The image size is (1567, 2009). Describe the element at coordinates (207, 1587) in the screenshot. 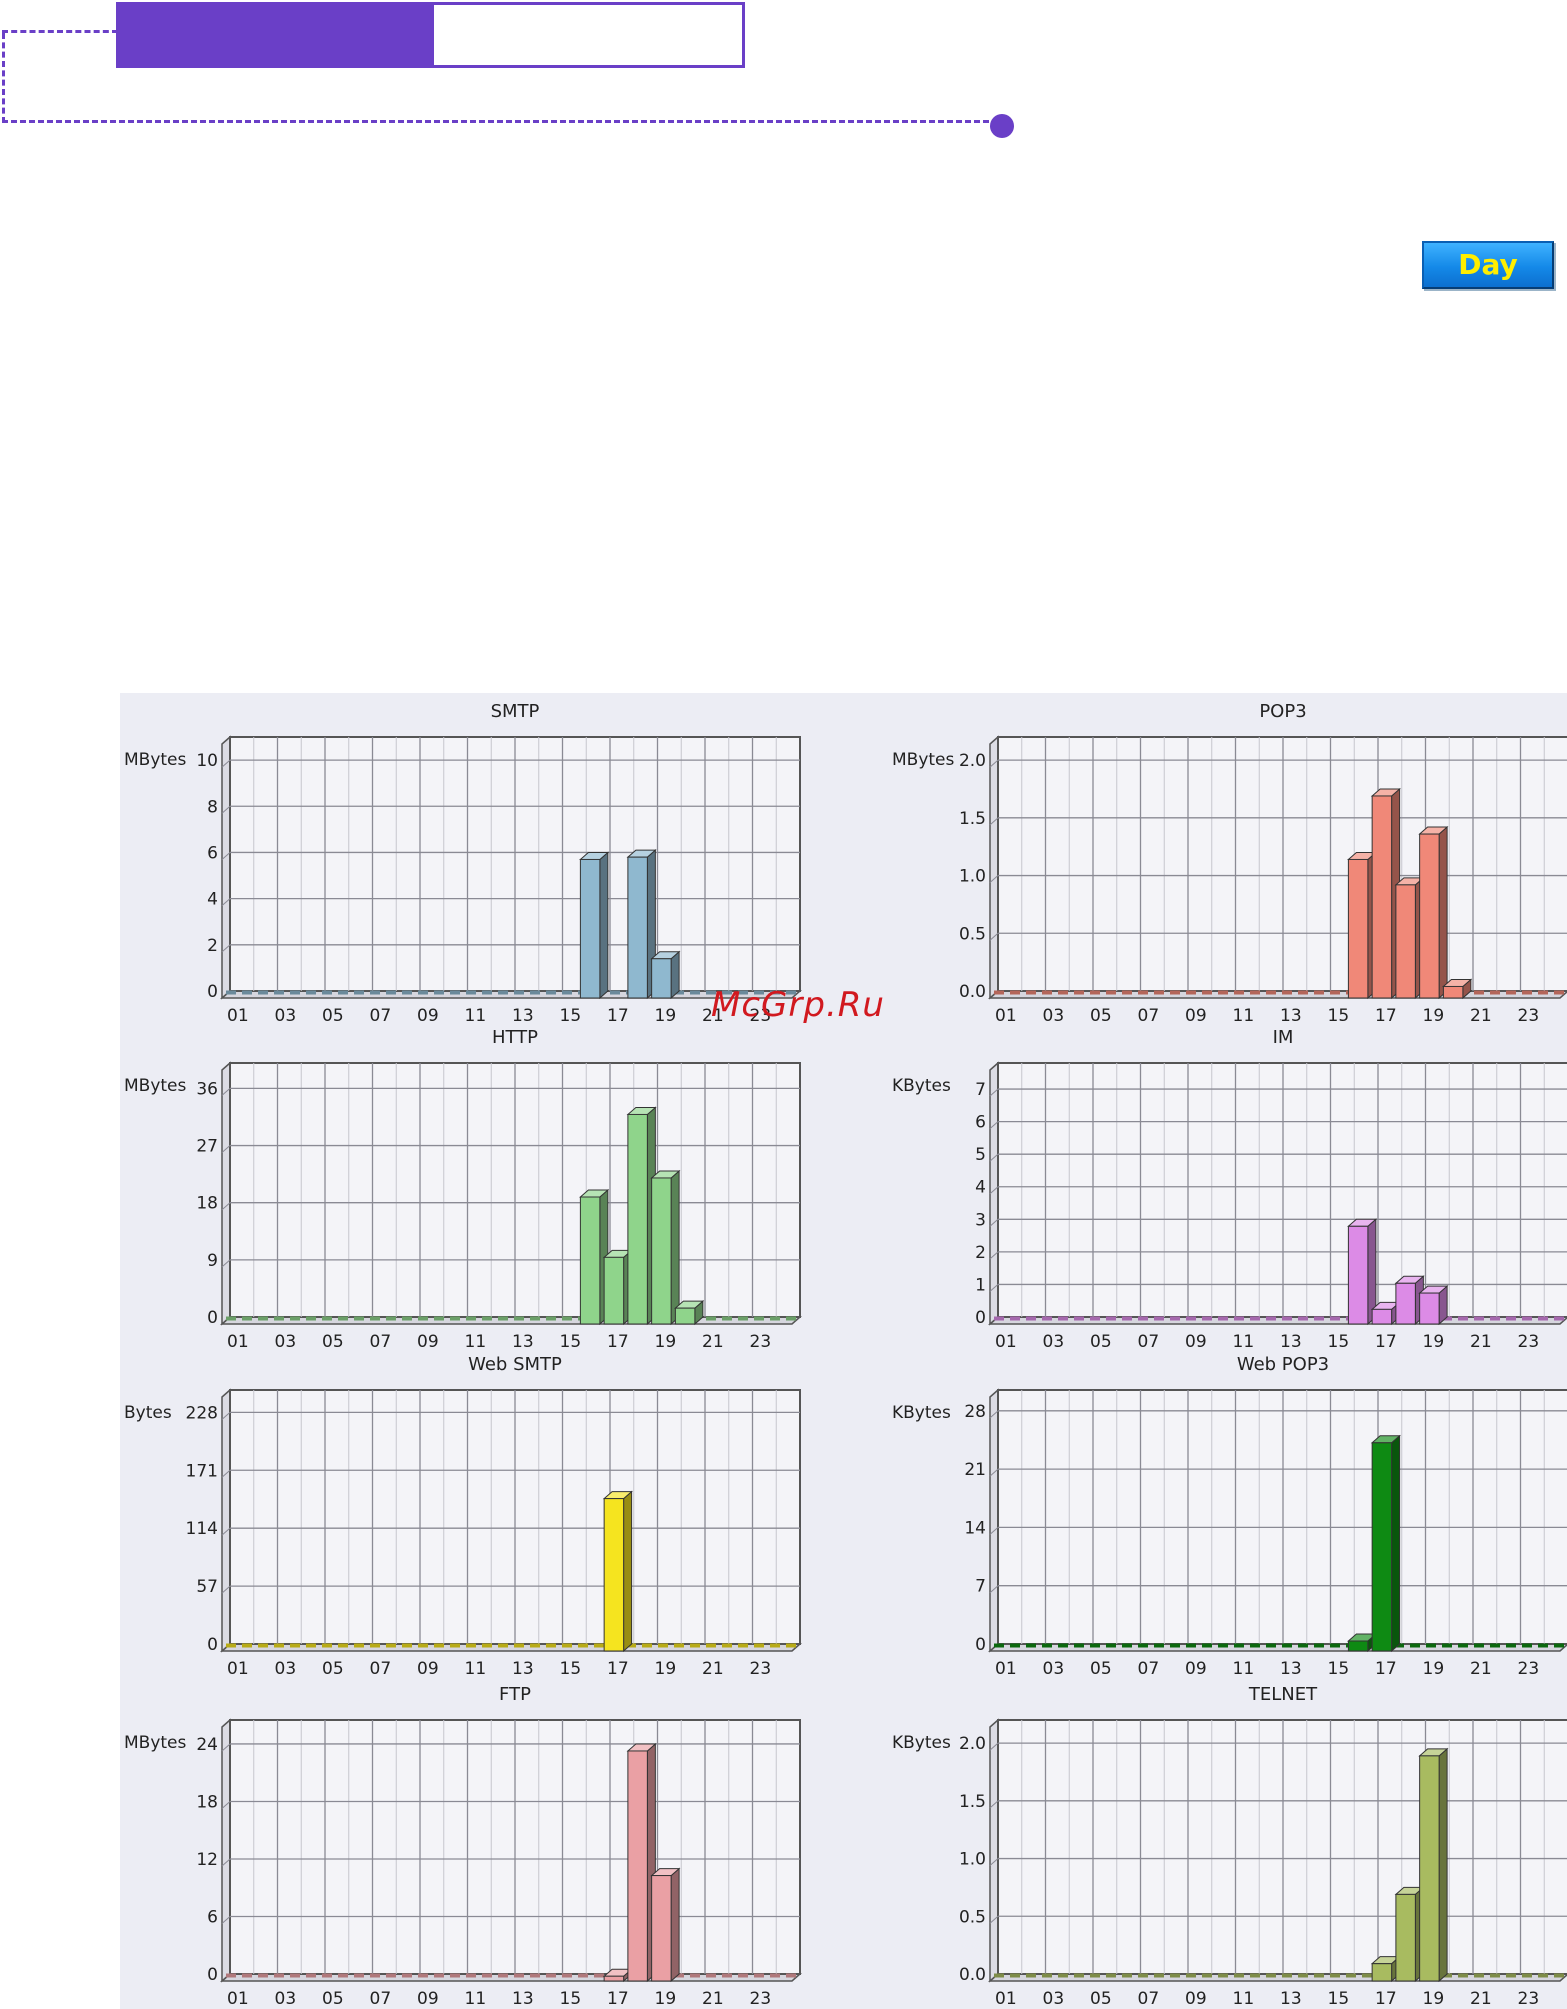

I see `y-tick-label: 57` at that location.